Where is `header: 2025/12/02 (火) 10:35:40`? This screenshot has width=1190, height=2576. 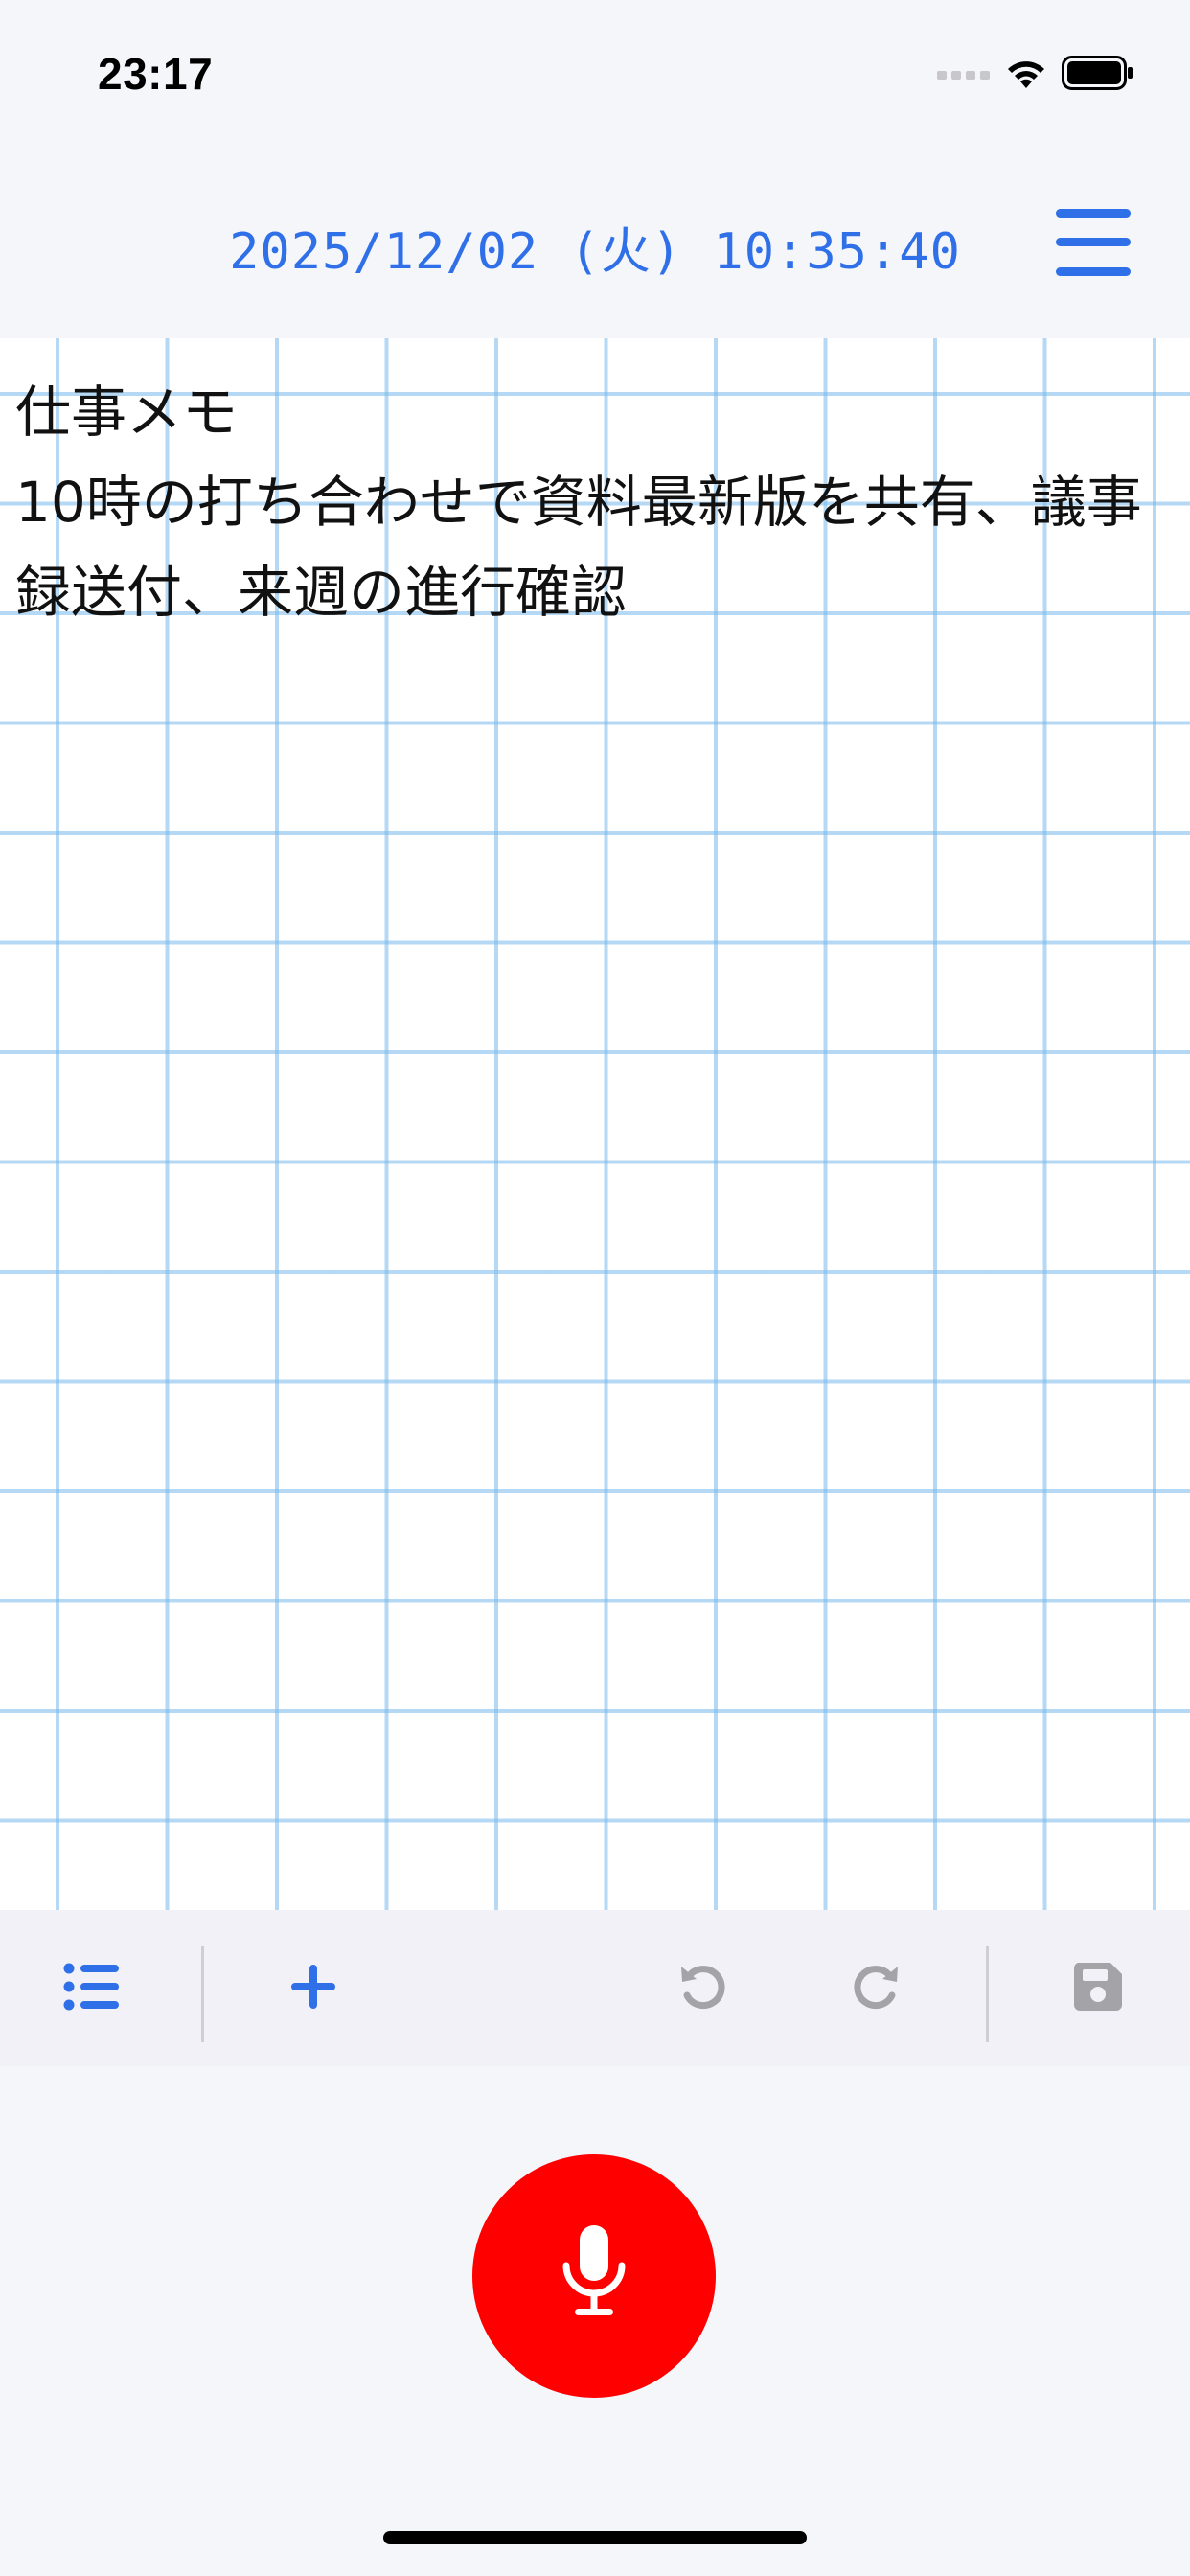
header: 2025/12/02 (火) 10:35:40 is located at coordinates (595, 241).